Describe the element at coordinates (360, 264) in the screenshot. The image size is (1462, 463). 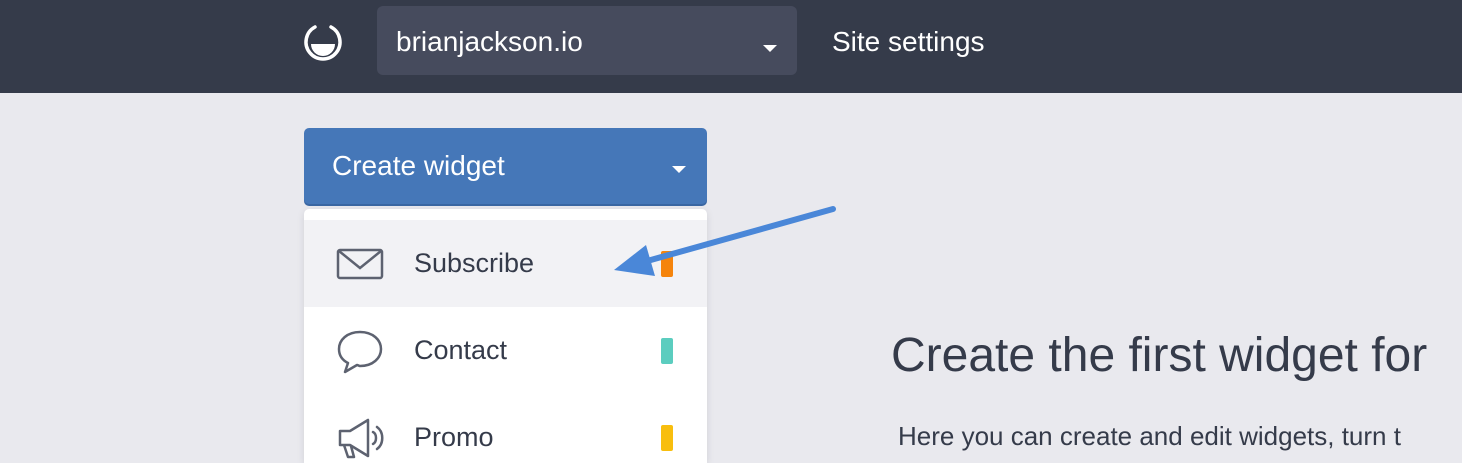
I see `envelope-icon` at that location.